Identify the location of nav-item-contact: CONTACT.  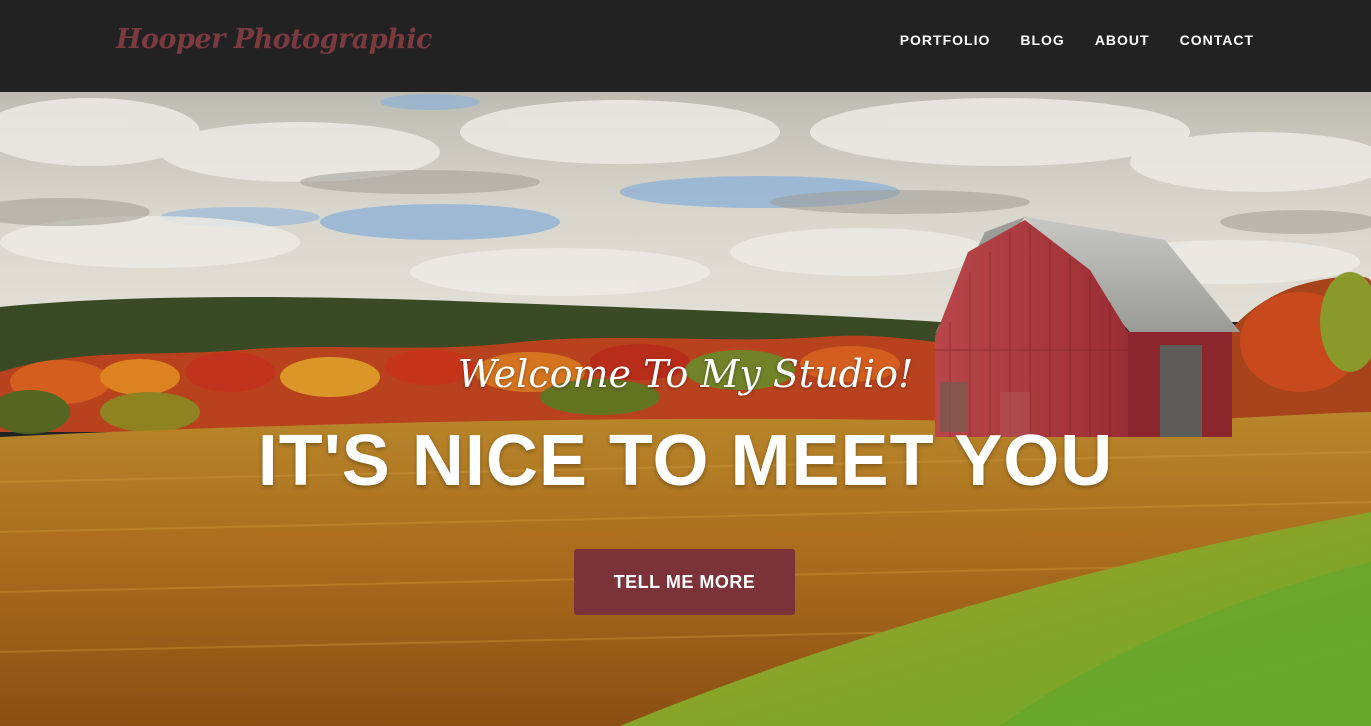
(1217, 41).